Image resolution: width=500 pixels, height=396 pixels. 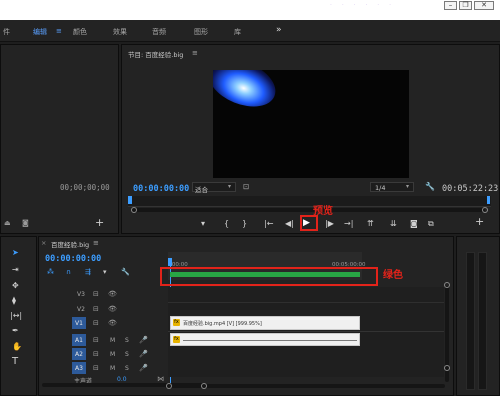 What do you see at coordinates (103, 340) in the screenshot?
I see `track-header-a1: A1 ⊟ M S 🎤` at bounding box center [103, 340].